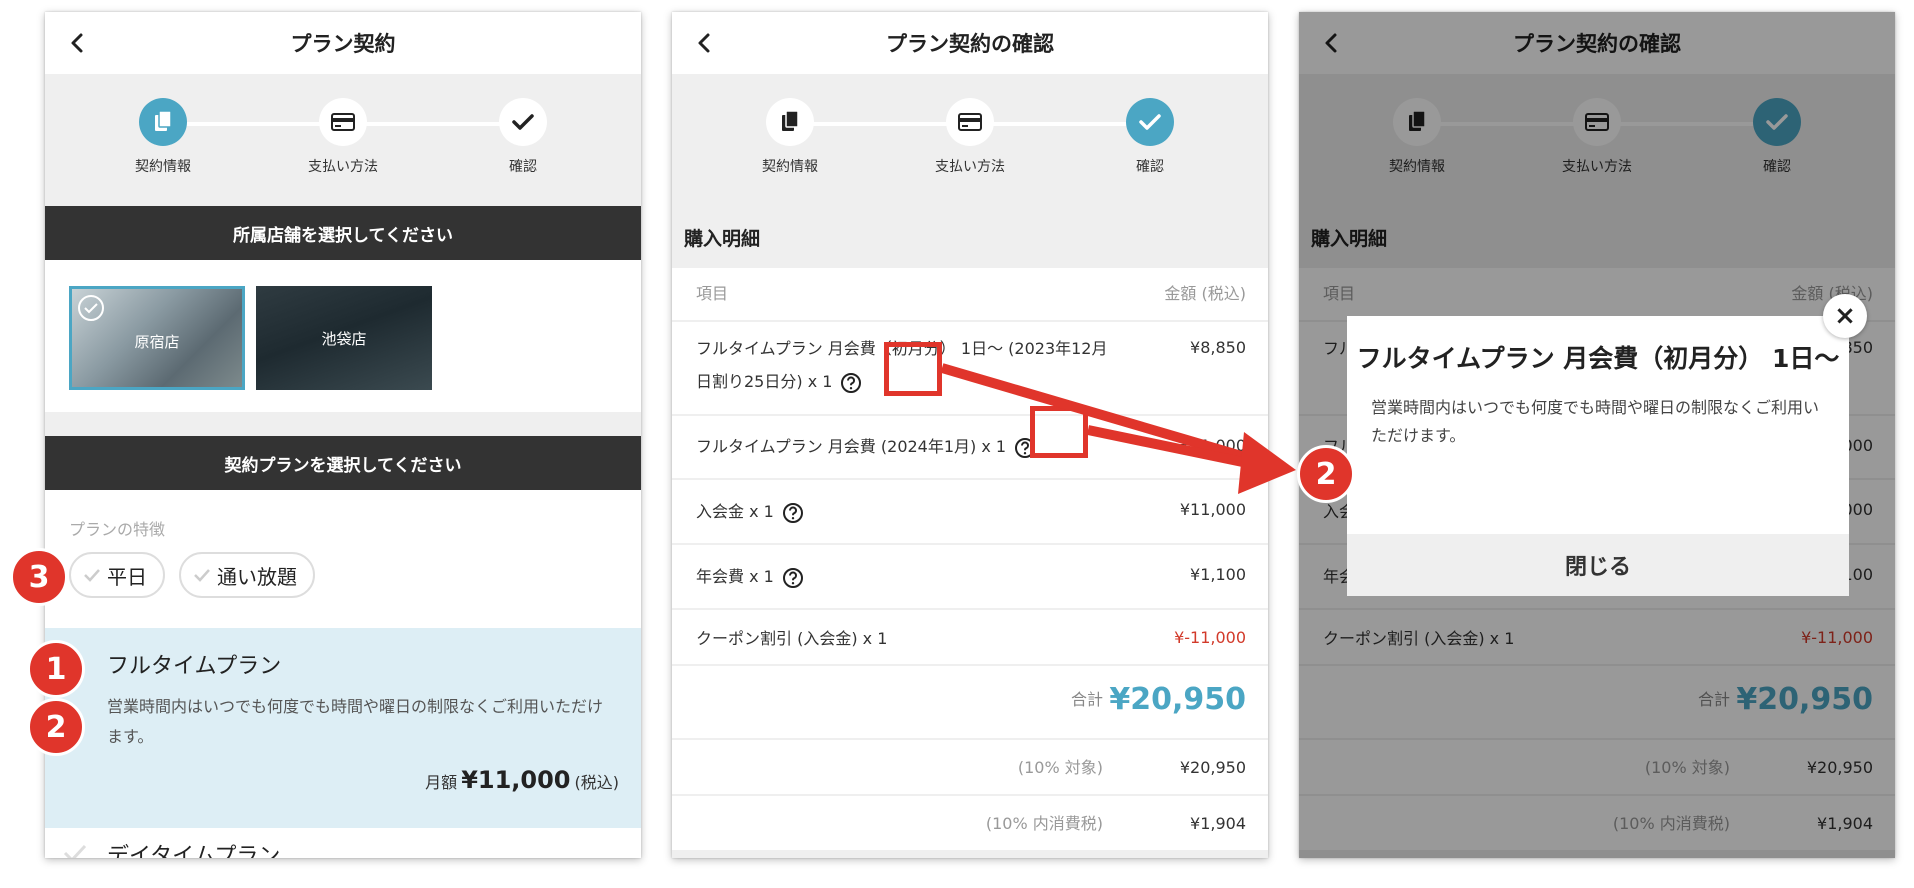 The width and height of the screenshot is (1914, 888). Describe the element at coordinates (597, 782) in the screenshot. I see `price-suffix: (税込)` at that location.